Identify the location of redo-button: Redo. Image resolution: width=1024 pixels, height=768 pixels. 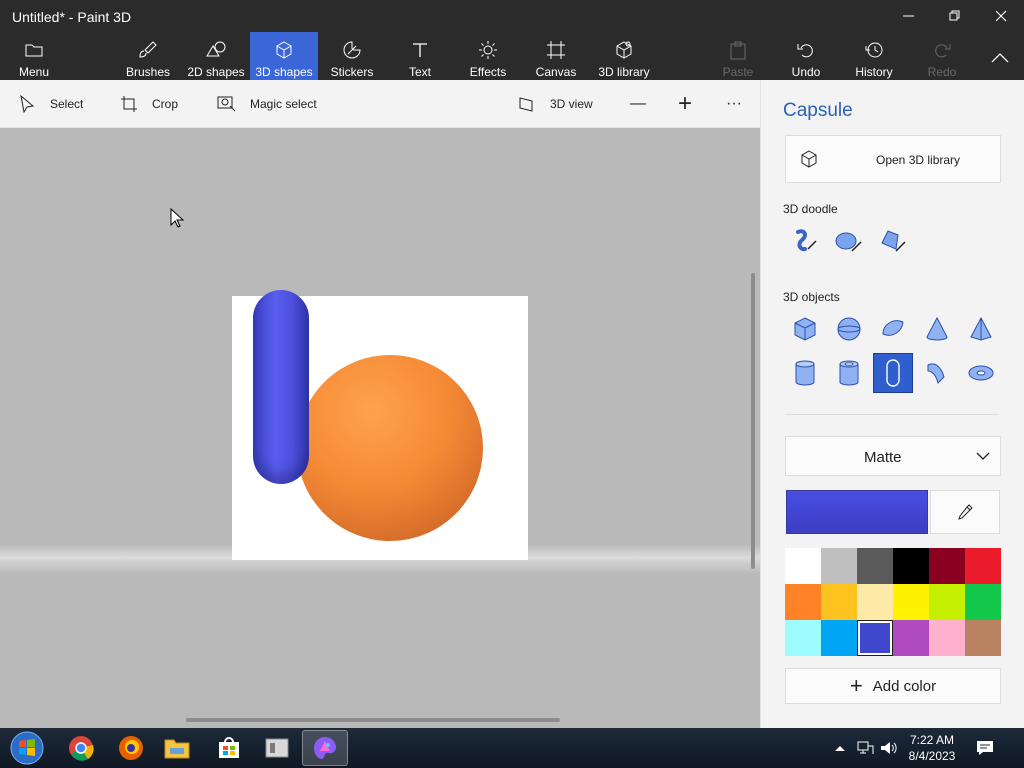
(942, 56).